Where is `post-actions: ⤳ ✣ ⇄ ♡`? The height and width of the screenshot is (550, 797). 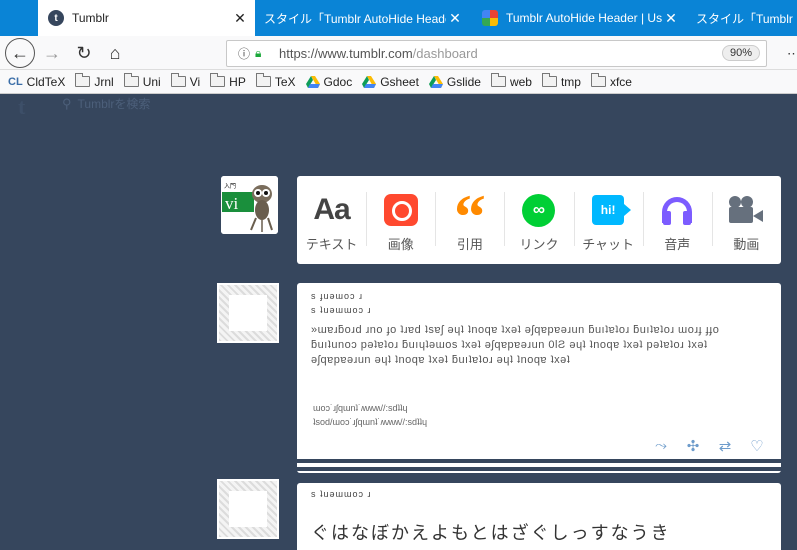
post-actions: ⤳ ✣ ⇄ ♡ is located at coordinates (709, 446).